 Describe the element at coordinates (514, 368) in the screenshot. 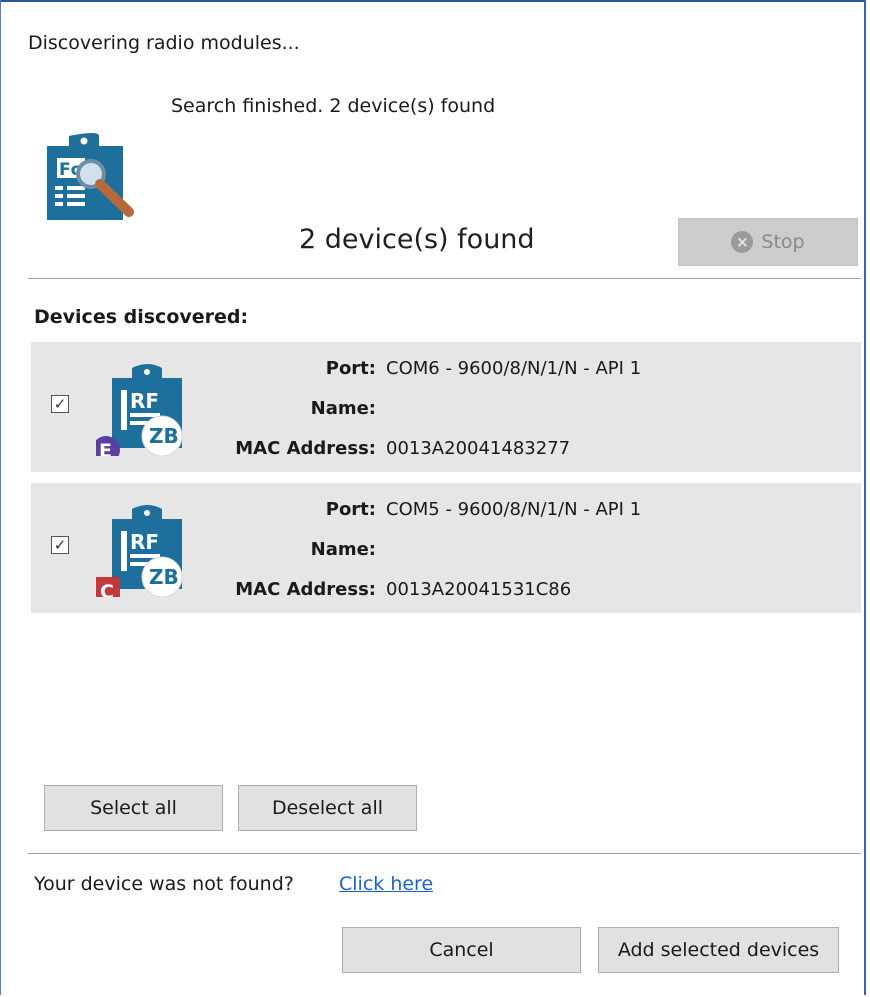

I see `port-value: COM6 - 9600/8/N/1/N - API 1` at that location.